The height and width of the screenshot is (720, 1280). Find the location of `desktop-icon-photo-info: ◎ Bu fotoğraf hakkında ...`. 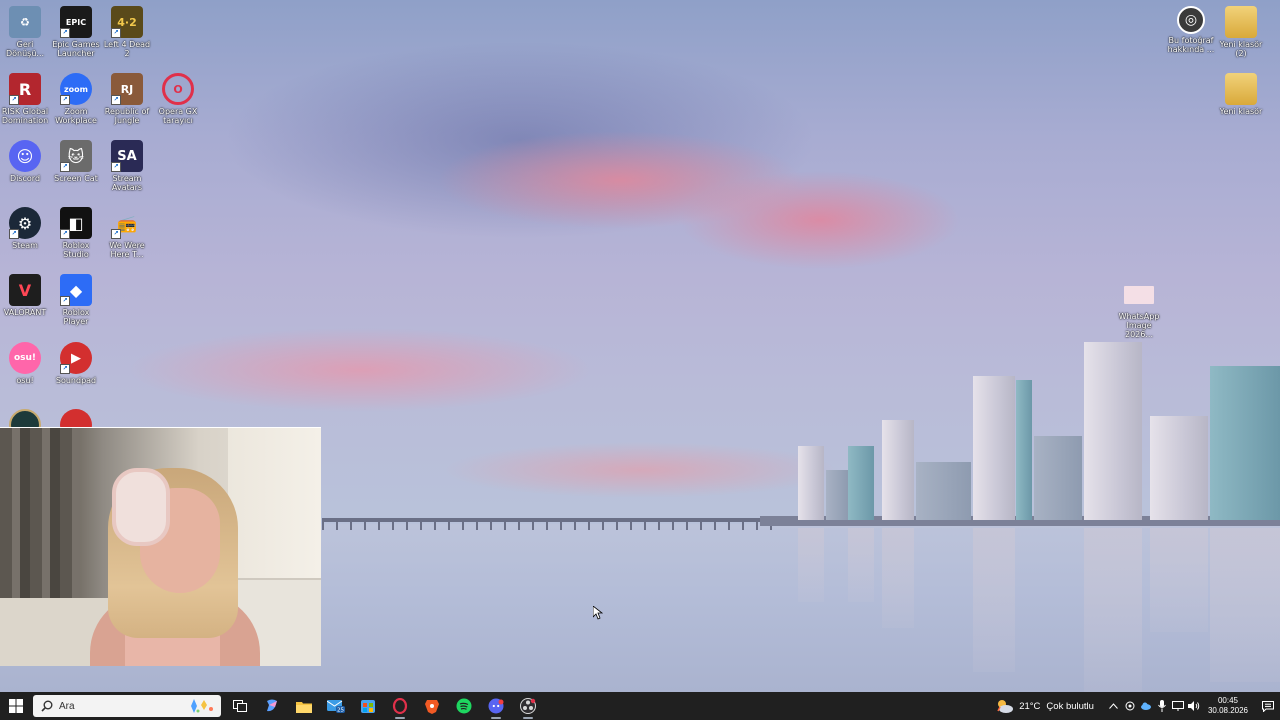

desktop-icon-photo-info: ◎ Bu fotoğraf hakkında ... is located at coordinates (1191, 30).